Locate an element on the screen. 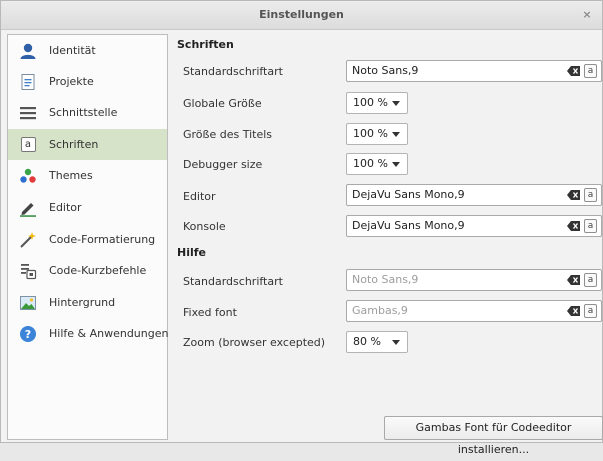  sidebar-item-hintergrund: Hintergrund is located at coordinates (87, 302).